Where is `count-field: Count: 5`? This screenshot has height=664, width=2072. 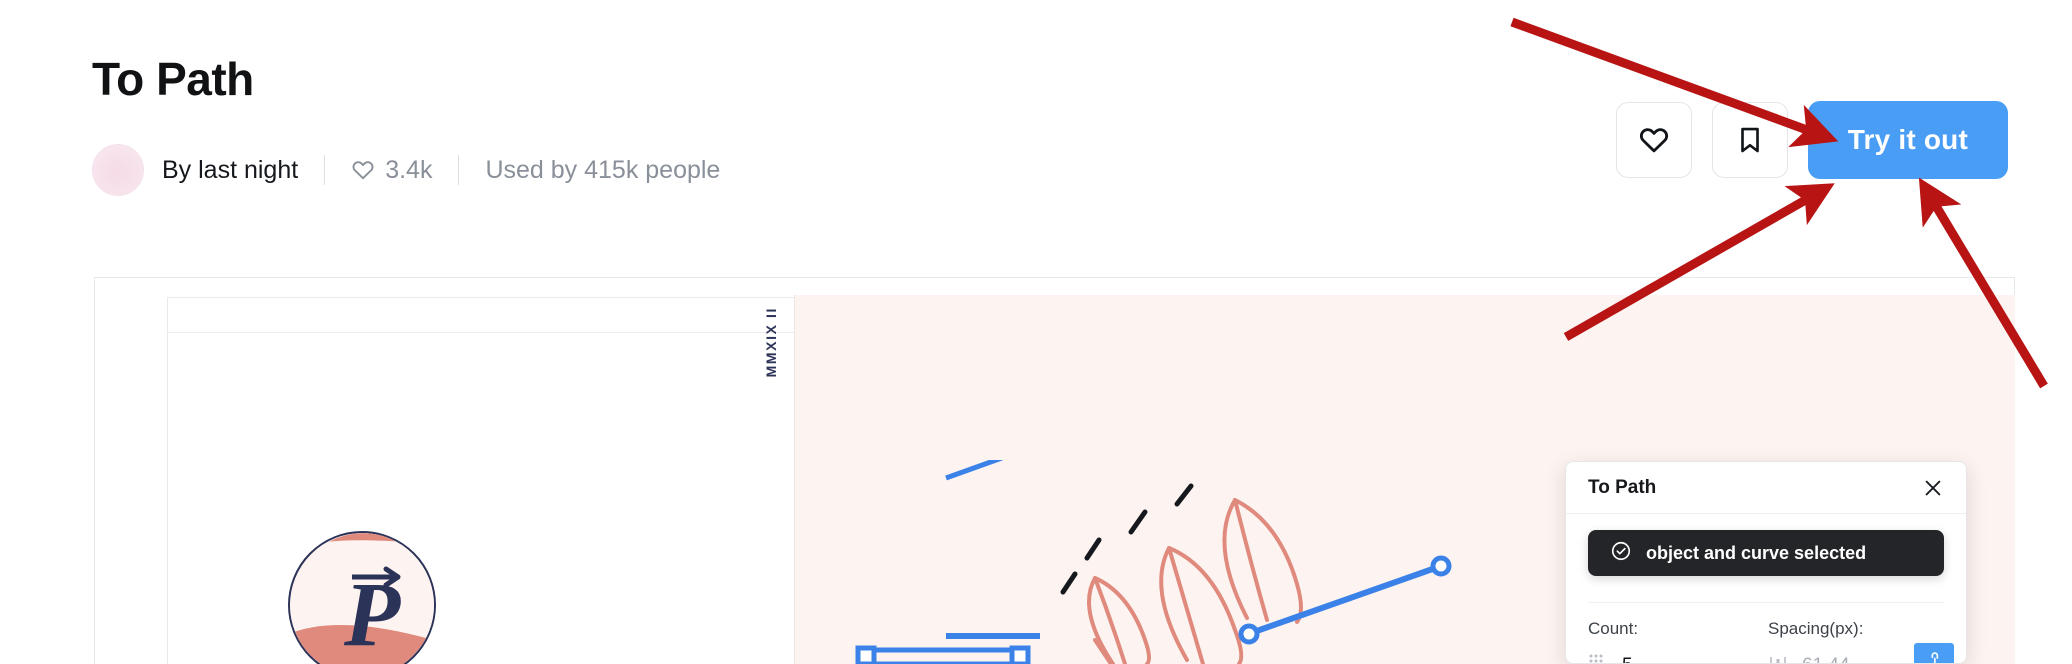
count-field: Count: 5 is located at coordinates (1678, 641).